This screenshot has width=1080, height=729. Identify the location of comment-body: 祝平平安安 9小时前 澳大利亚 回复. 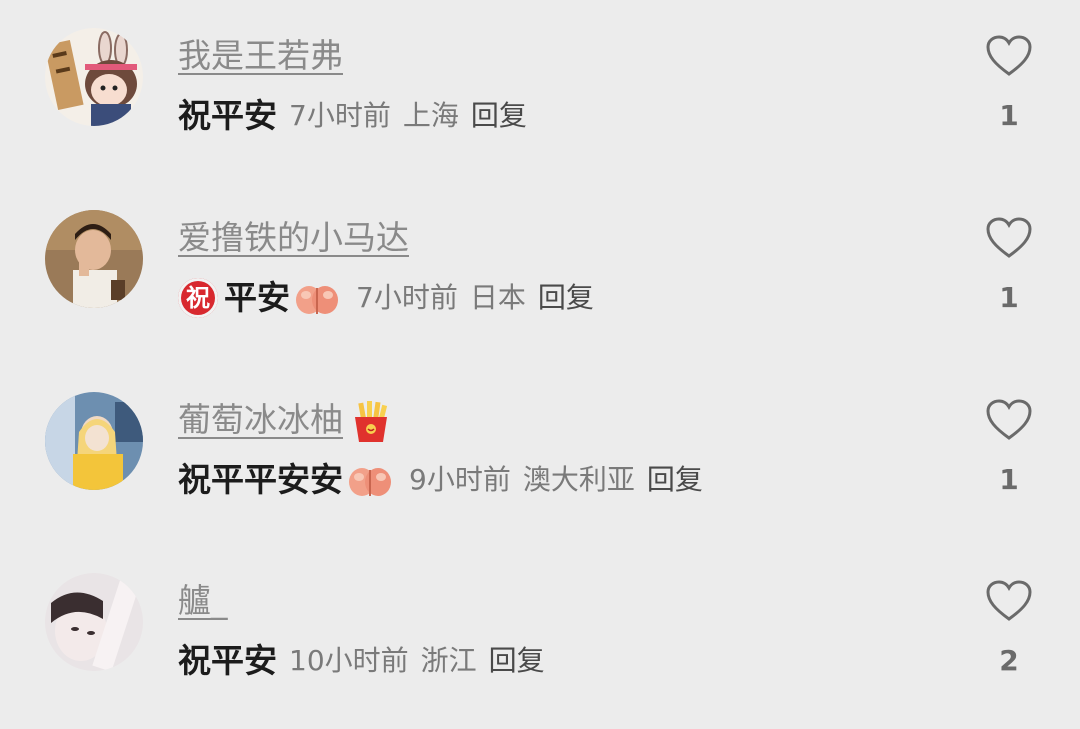
(440, 480).